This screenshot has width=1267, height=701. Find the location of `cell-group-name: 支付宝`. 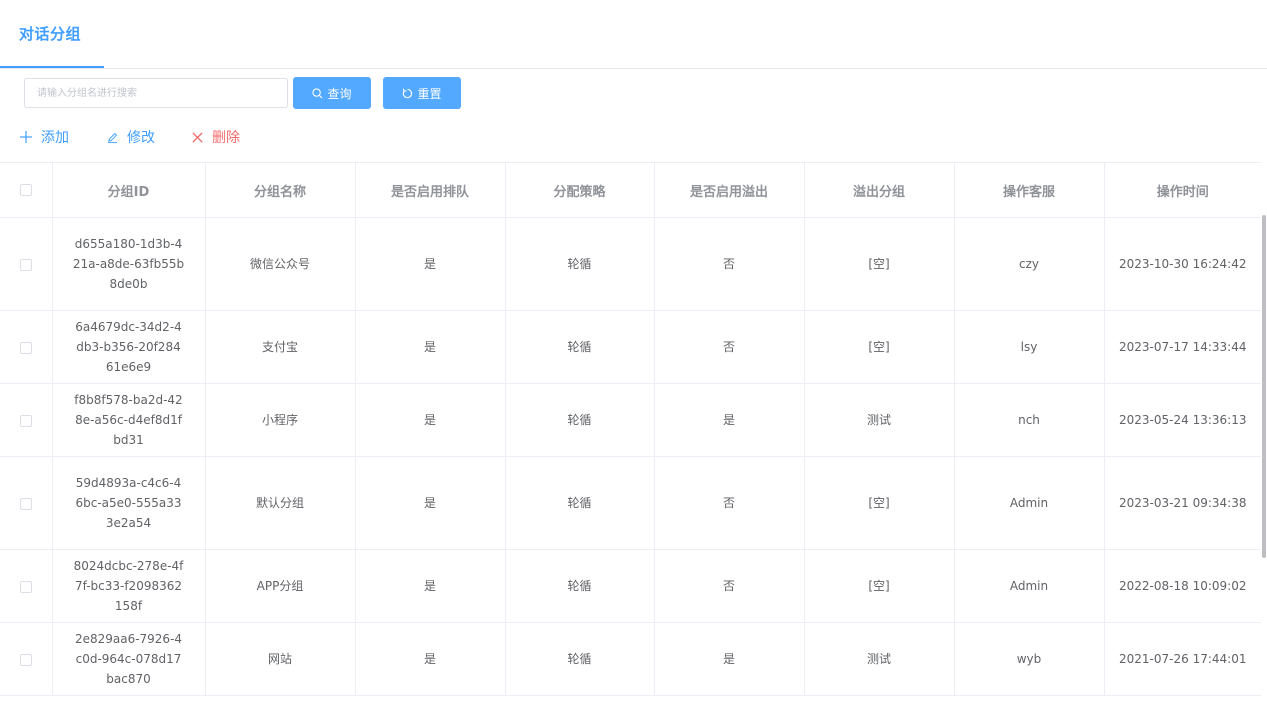

cell-group-name: 支付宝 is located at coordinates (280, 347).